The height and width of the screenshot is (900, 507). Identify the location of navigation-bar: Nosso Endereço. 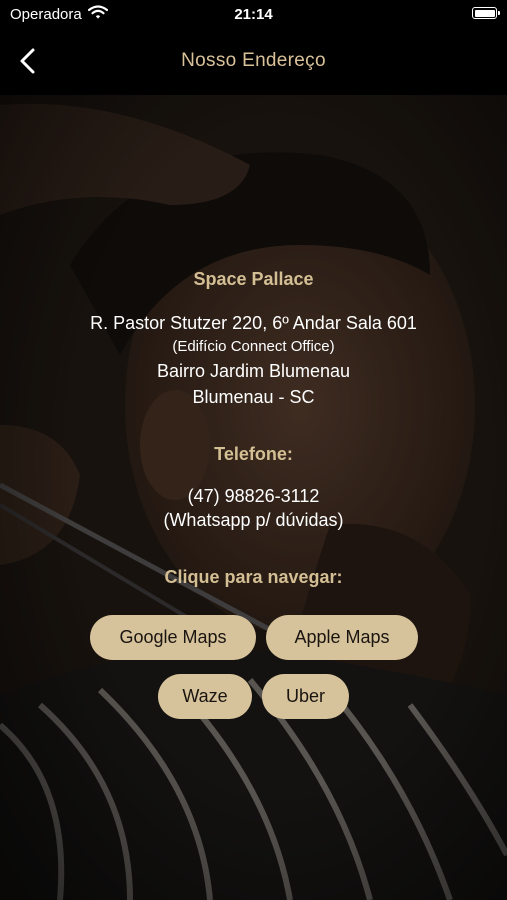
(253, 62).